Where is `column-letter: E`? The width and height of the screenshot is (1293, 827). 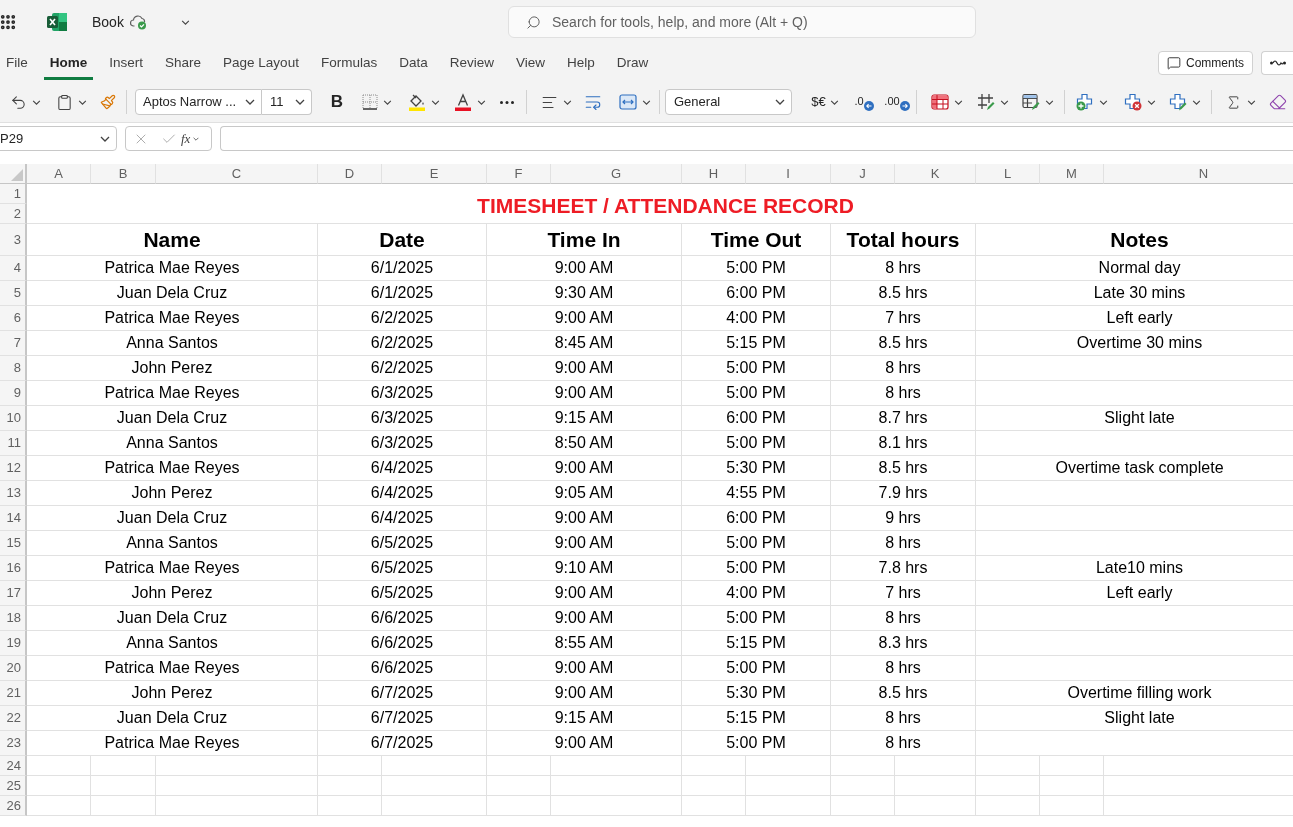
column-letter: E is located at coordinates (434, 174).